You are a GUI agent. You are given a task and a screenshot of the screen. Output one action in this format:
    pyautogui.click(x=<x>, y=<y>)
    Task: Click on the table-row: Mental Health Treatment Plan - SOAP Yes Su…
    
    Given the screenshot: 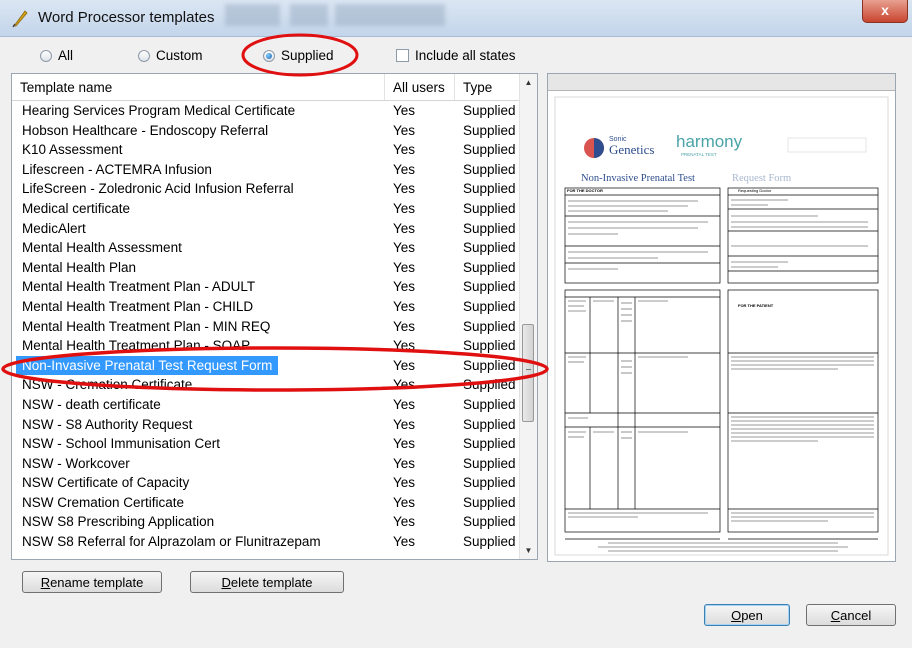 What is the action you would take?
    pyautogui.click(x=265, y=346)
    